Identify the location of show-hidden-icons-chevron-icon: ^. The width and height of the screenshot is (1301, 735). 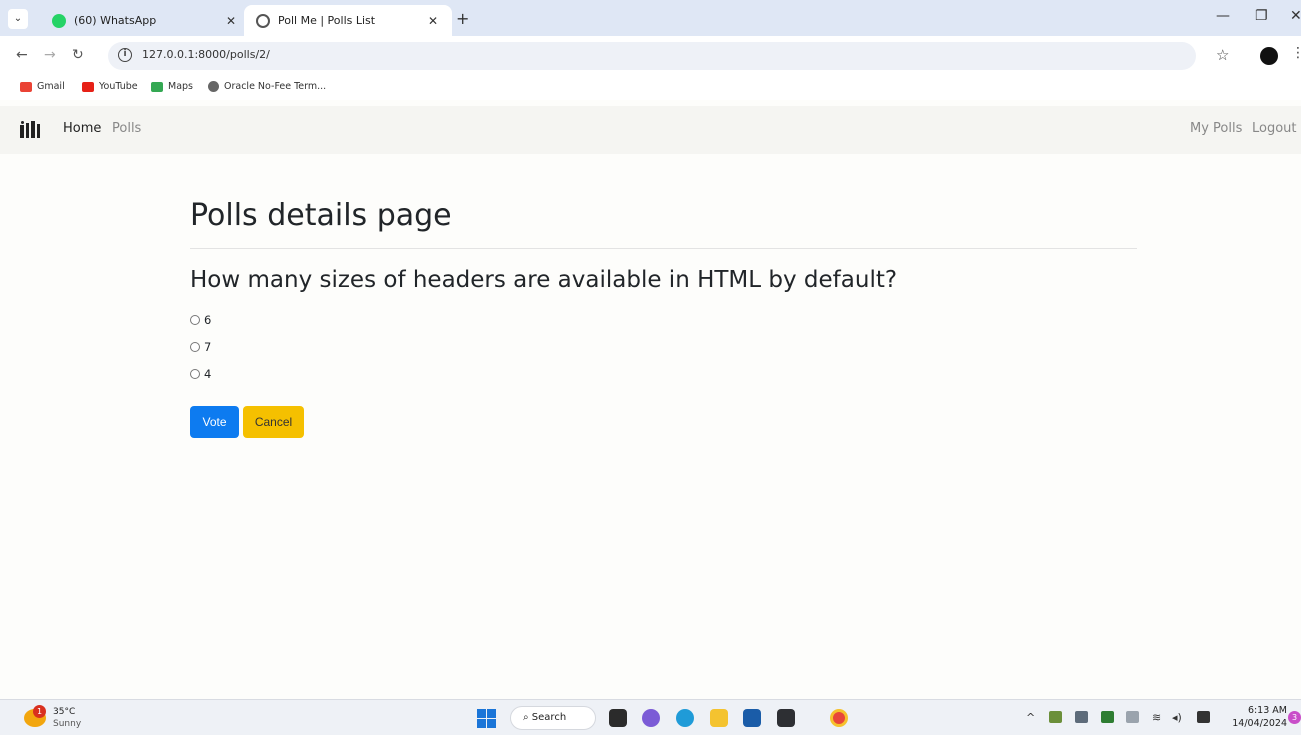
(1030, 717).